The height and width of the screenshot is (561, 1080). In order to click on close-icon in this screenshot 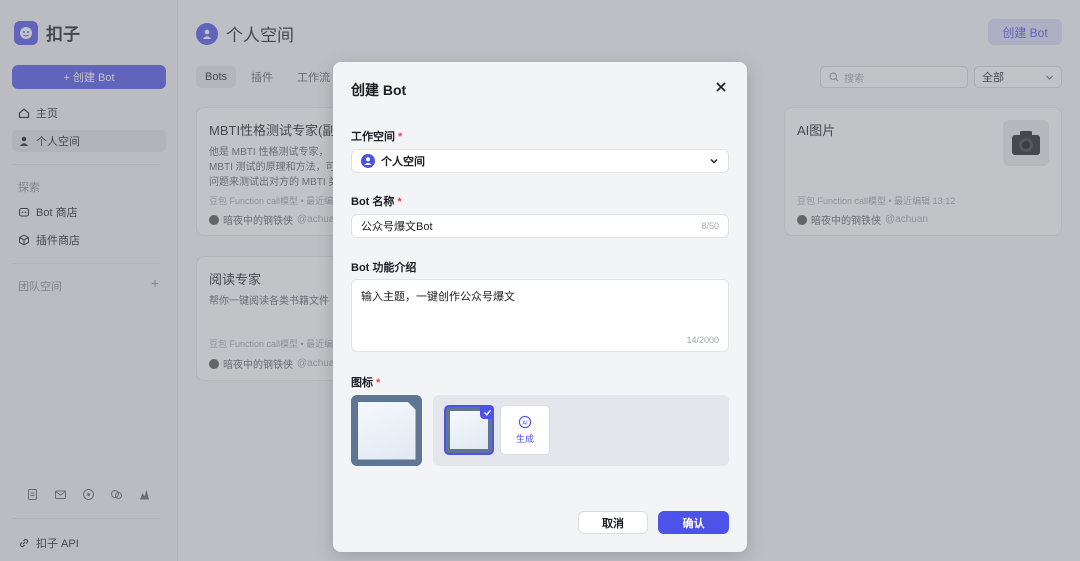, I will do `click(721, 87)`.